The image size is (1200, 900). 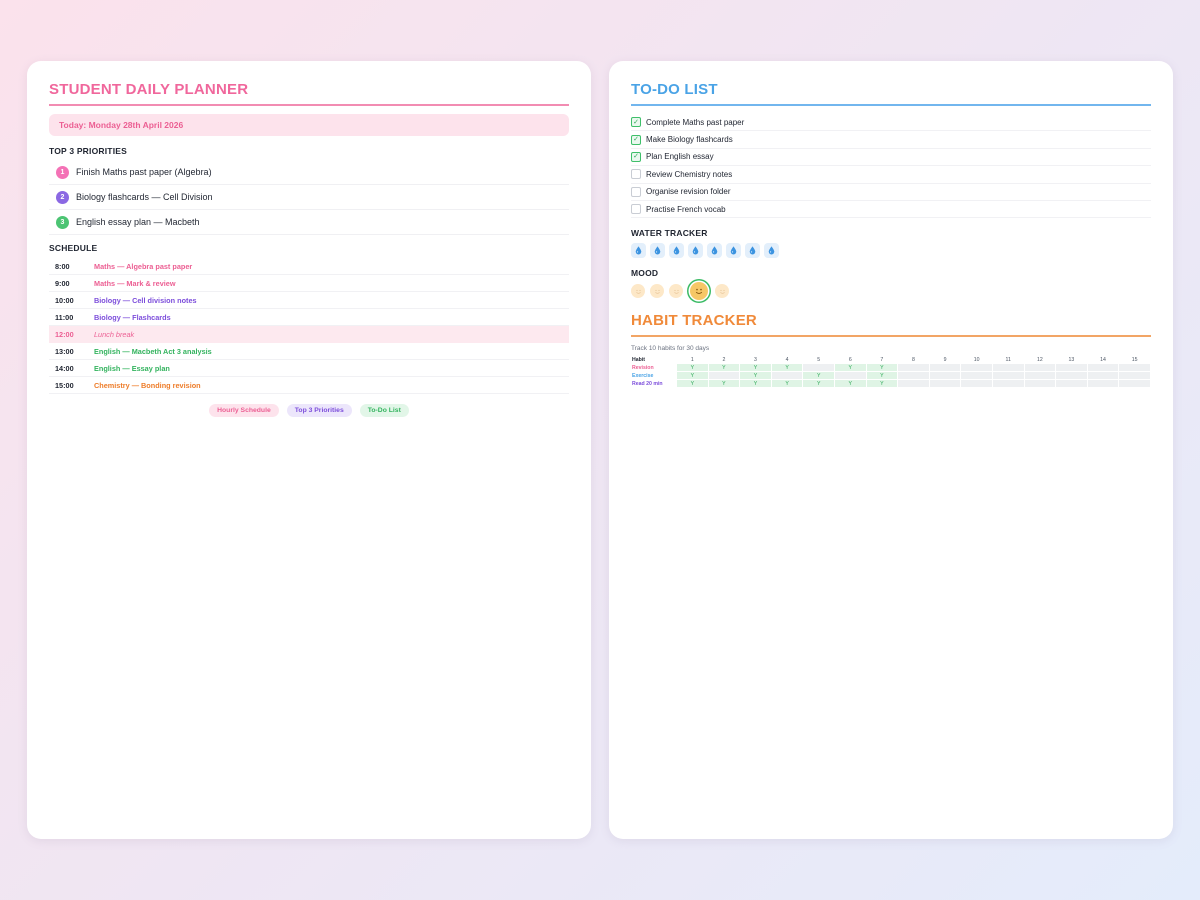 I want to click on water-tracker-heading: WATER TRACKER, so click(x=669, y=233).